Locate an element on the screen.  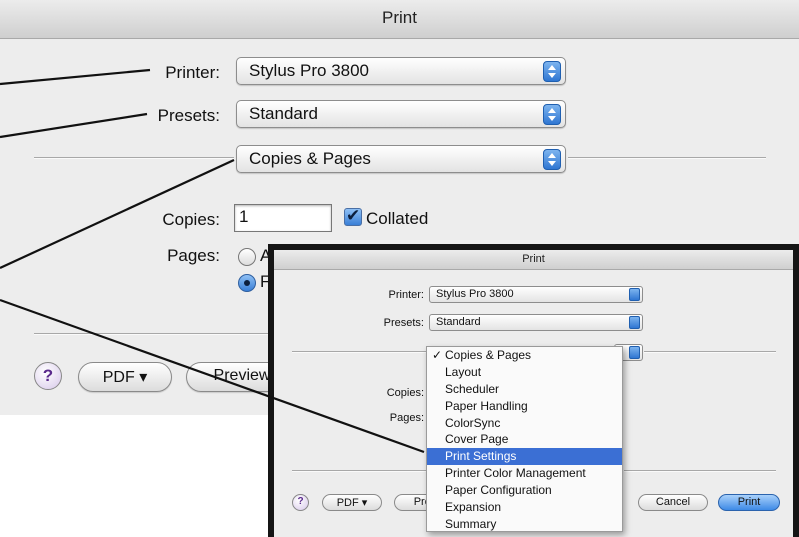
small-cancel-button: Cancel is located at coordinates (673, 502).